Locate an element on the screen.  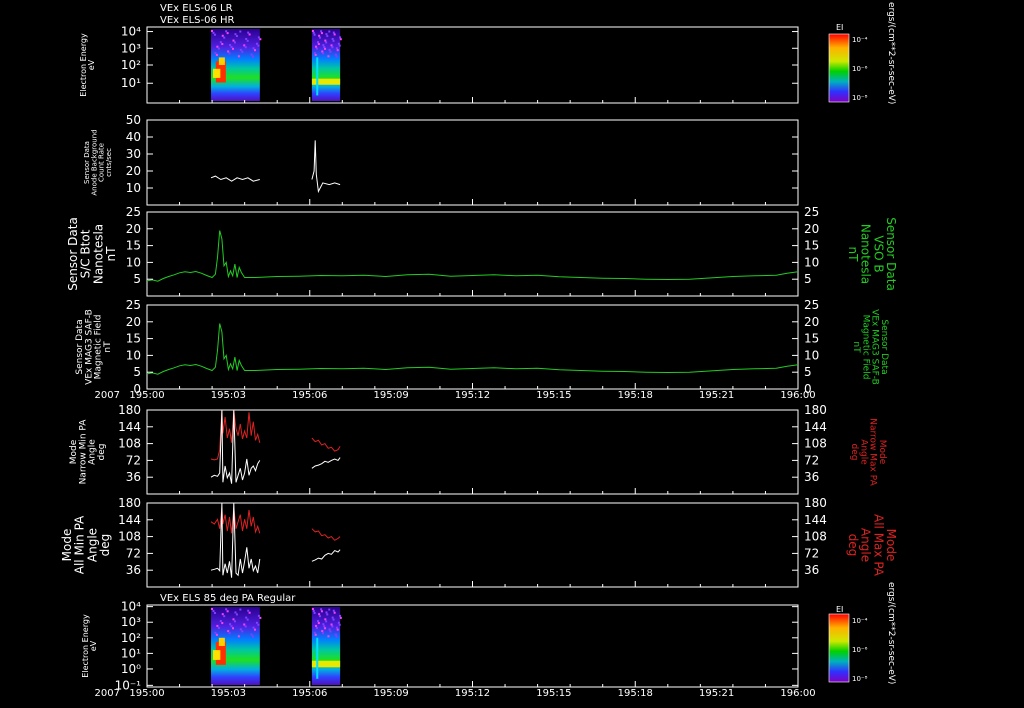
y-tick-label: 25 is located at coordinates (133, 305).